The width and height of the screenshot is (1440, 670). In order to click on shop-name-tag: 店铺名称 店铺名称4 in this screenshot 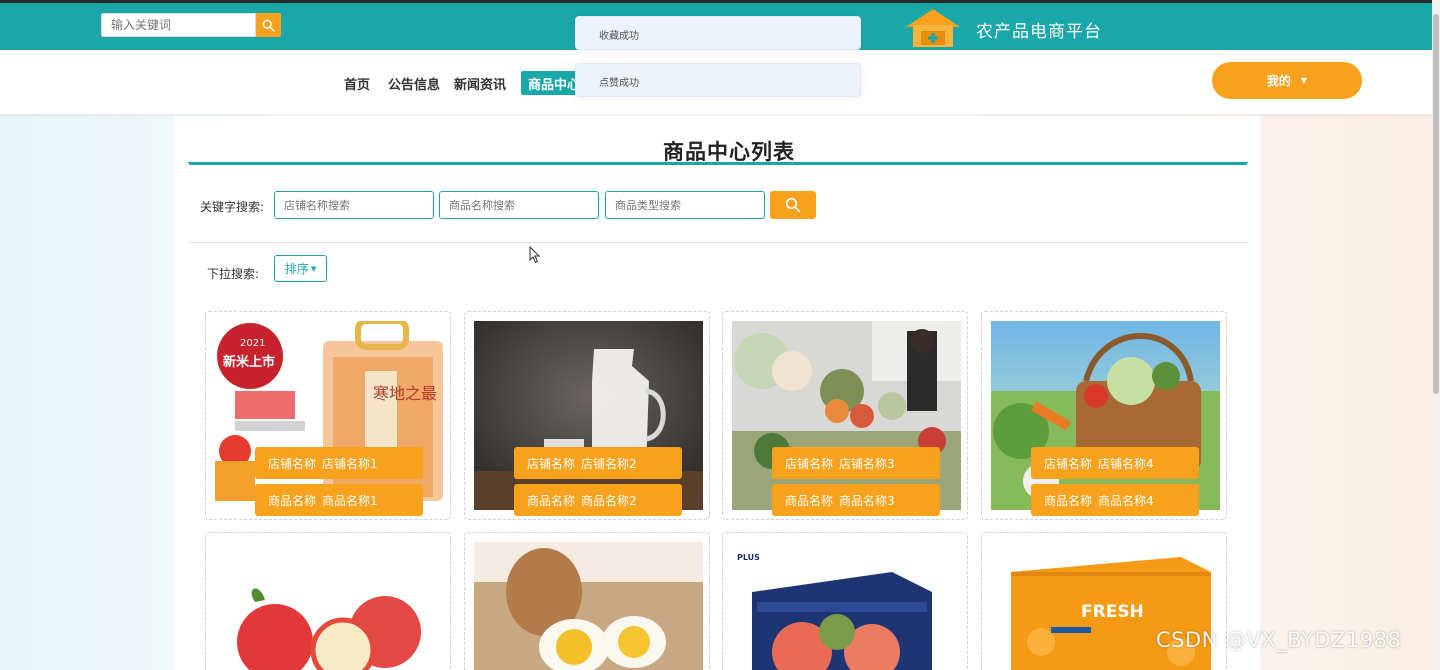, I will do `click(1115, 463)`.